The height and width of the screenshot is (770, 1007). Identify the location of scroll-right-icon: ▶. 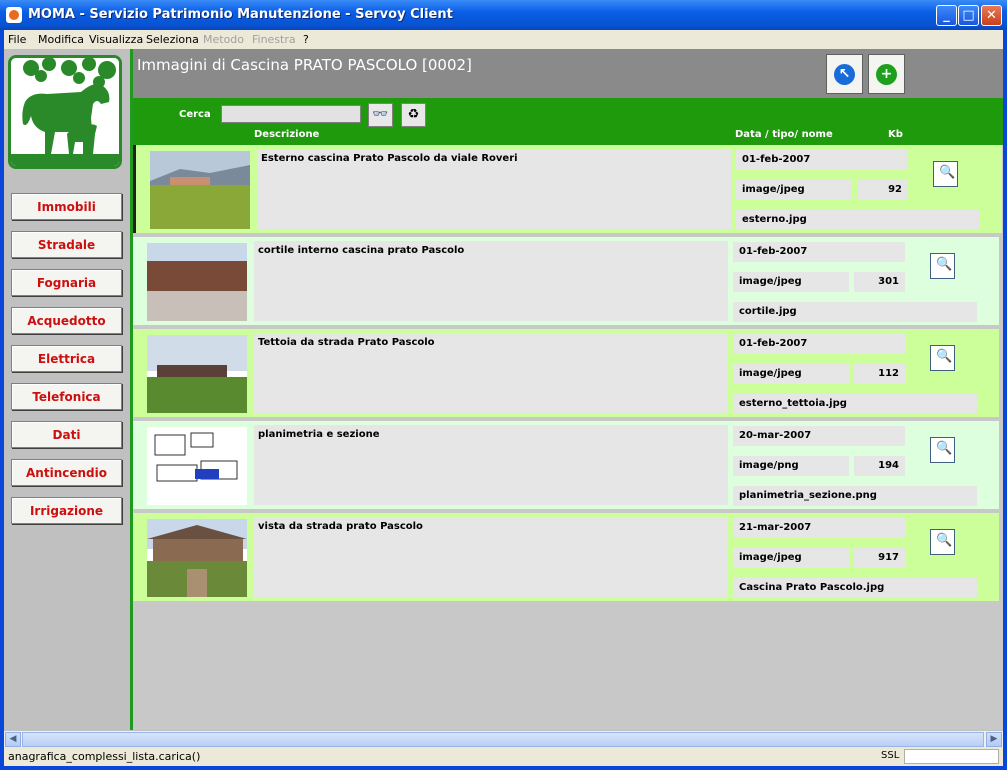
(994, 739).